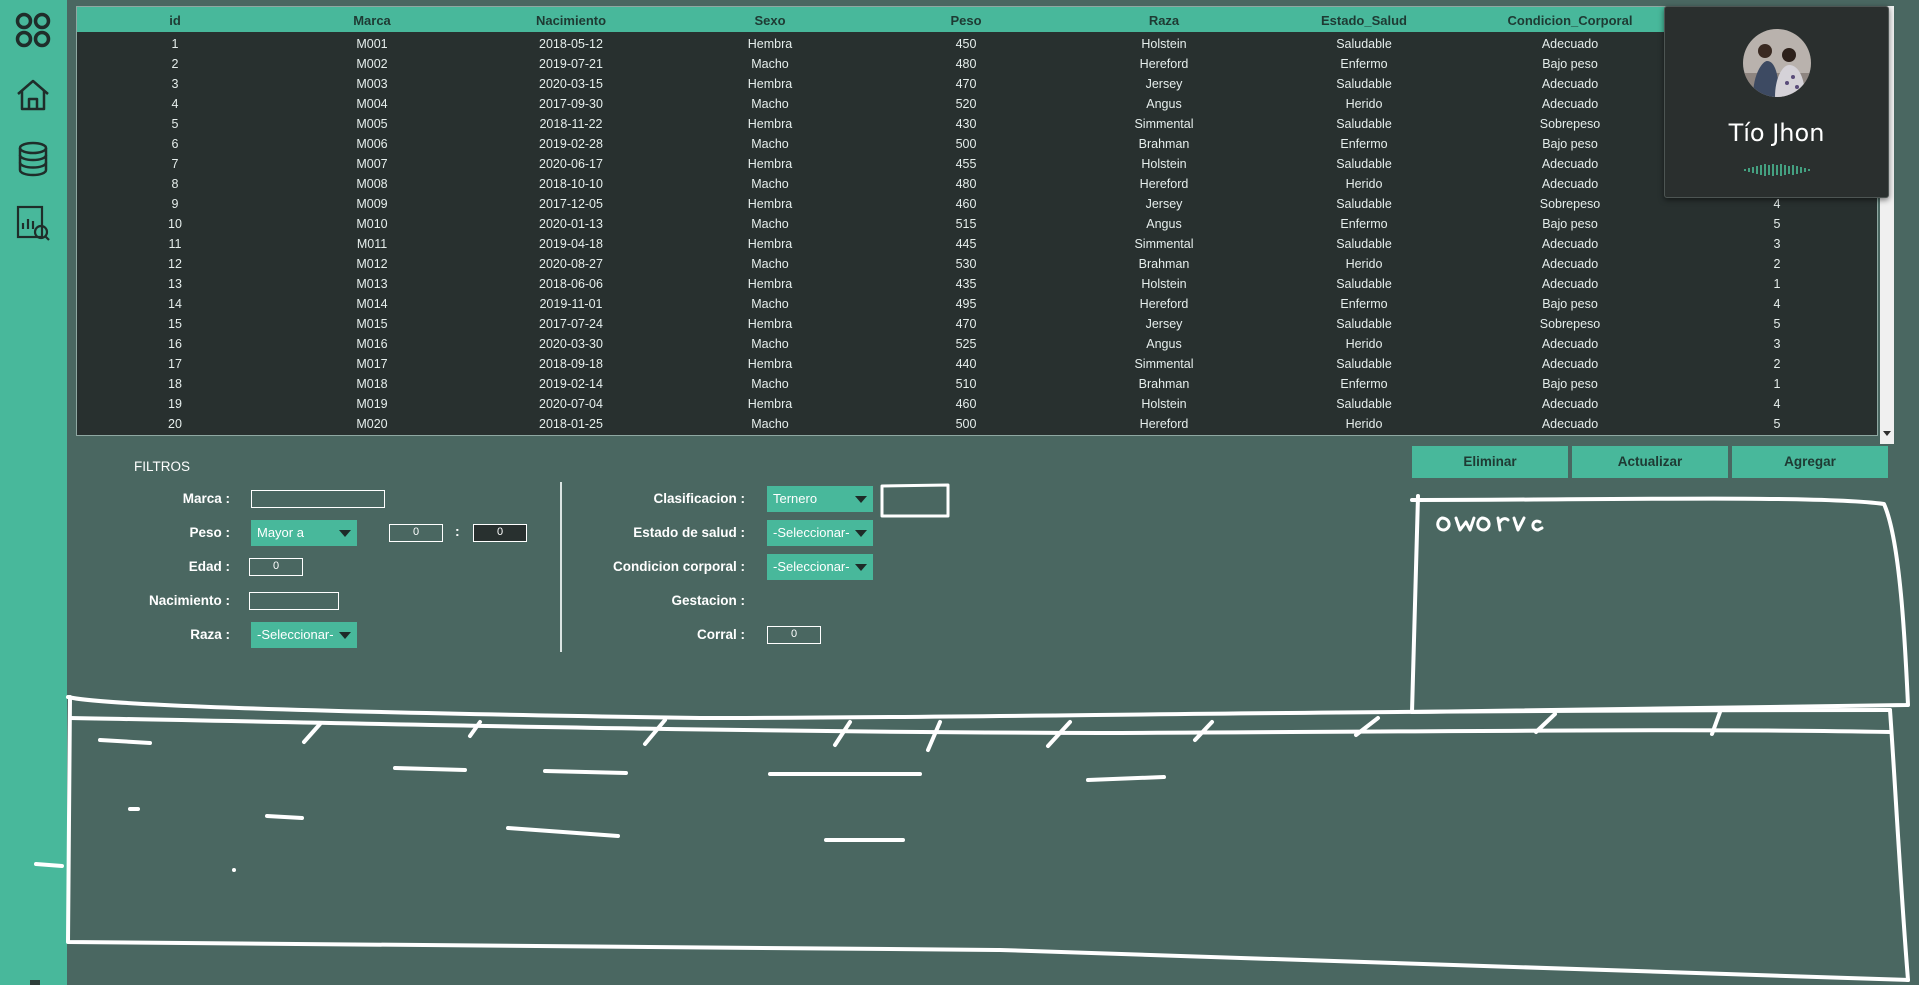  Describe the element at coordinates (209, 566) in the screenshot. I see `edad-label: Edad :` at that location.